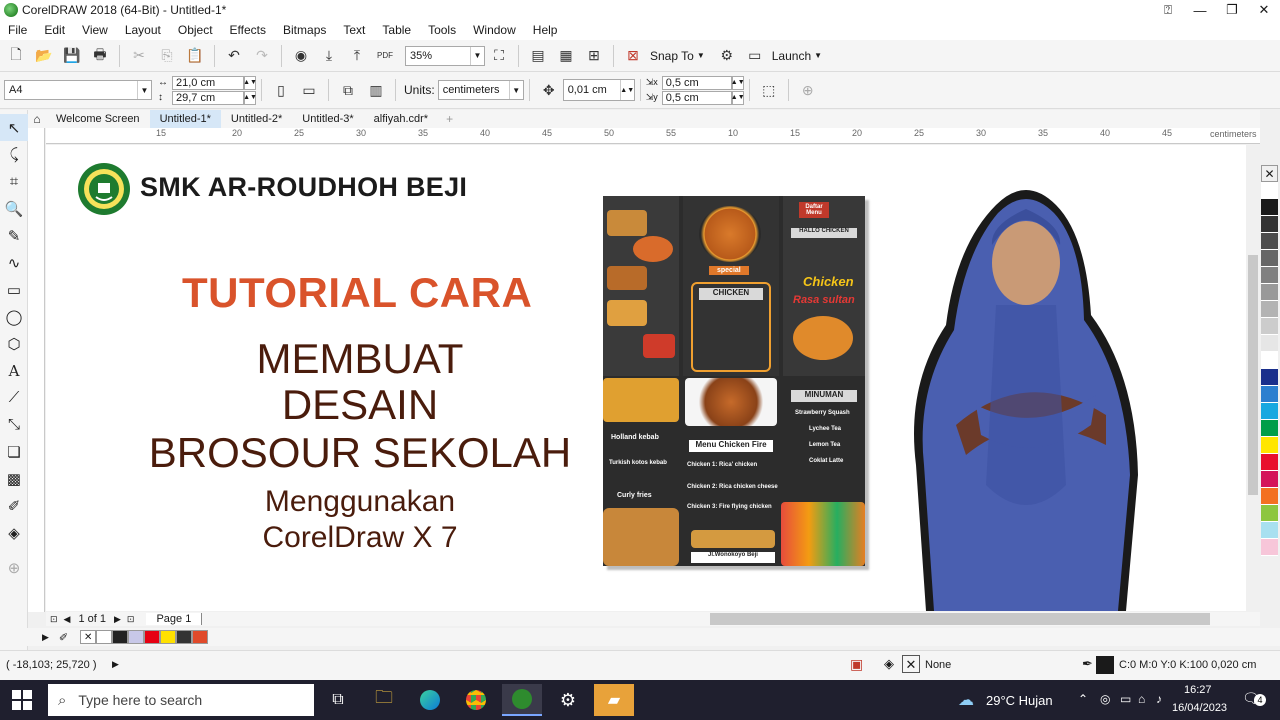 This screenshot has height=720, width=1280. I want to click on pdf-icon: PDF, so click(385, 56).